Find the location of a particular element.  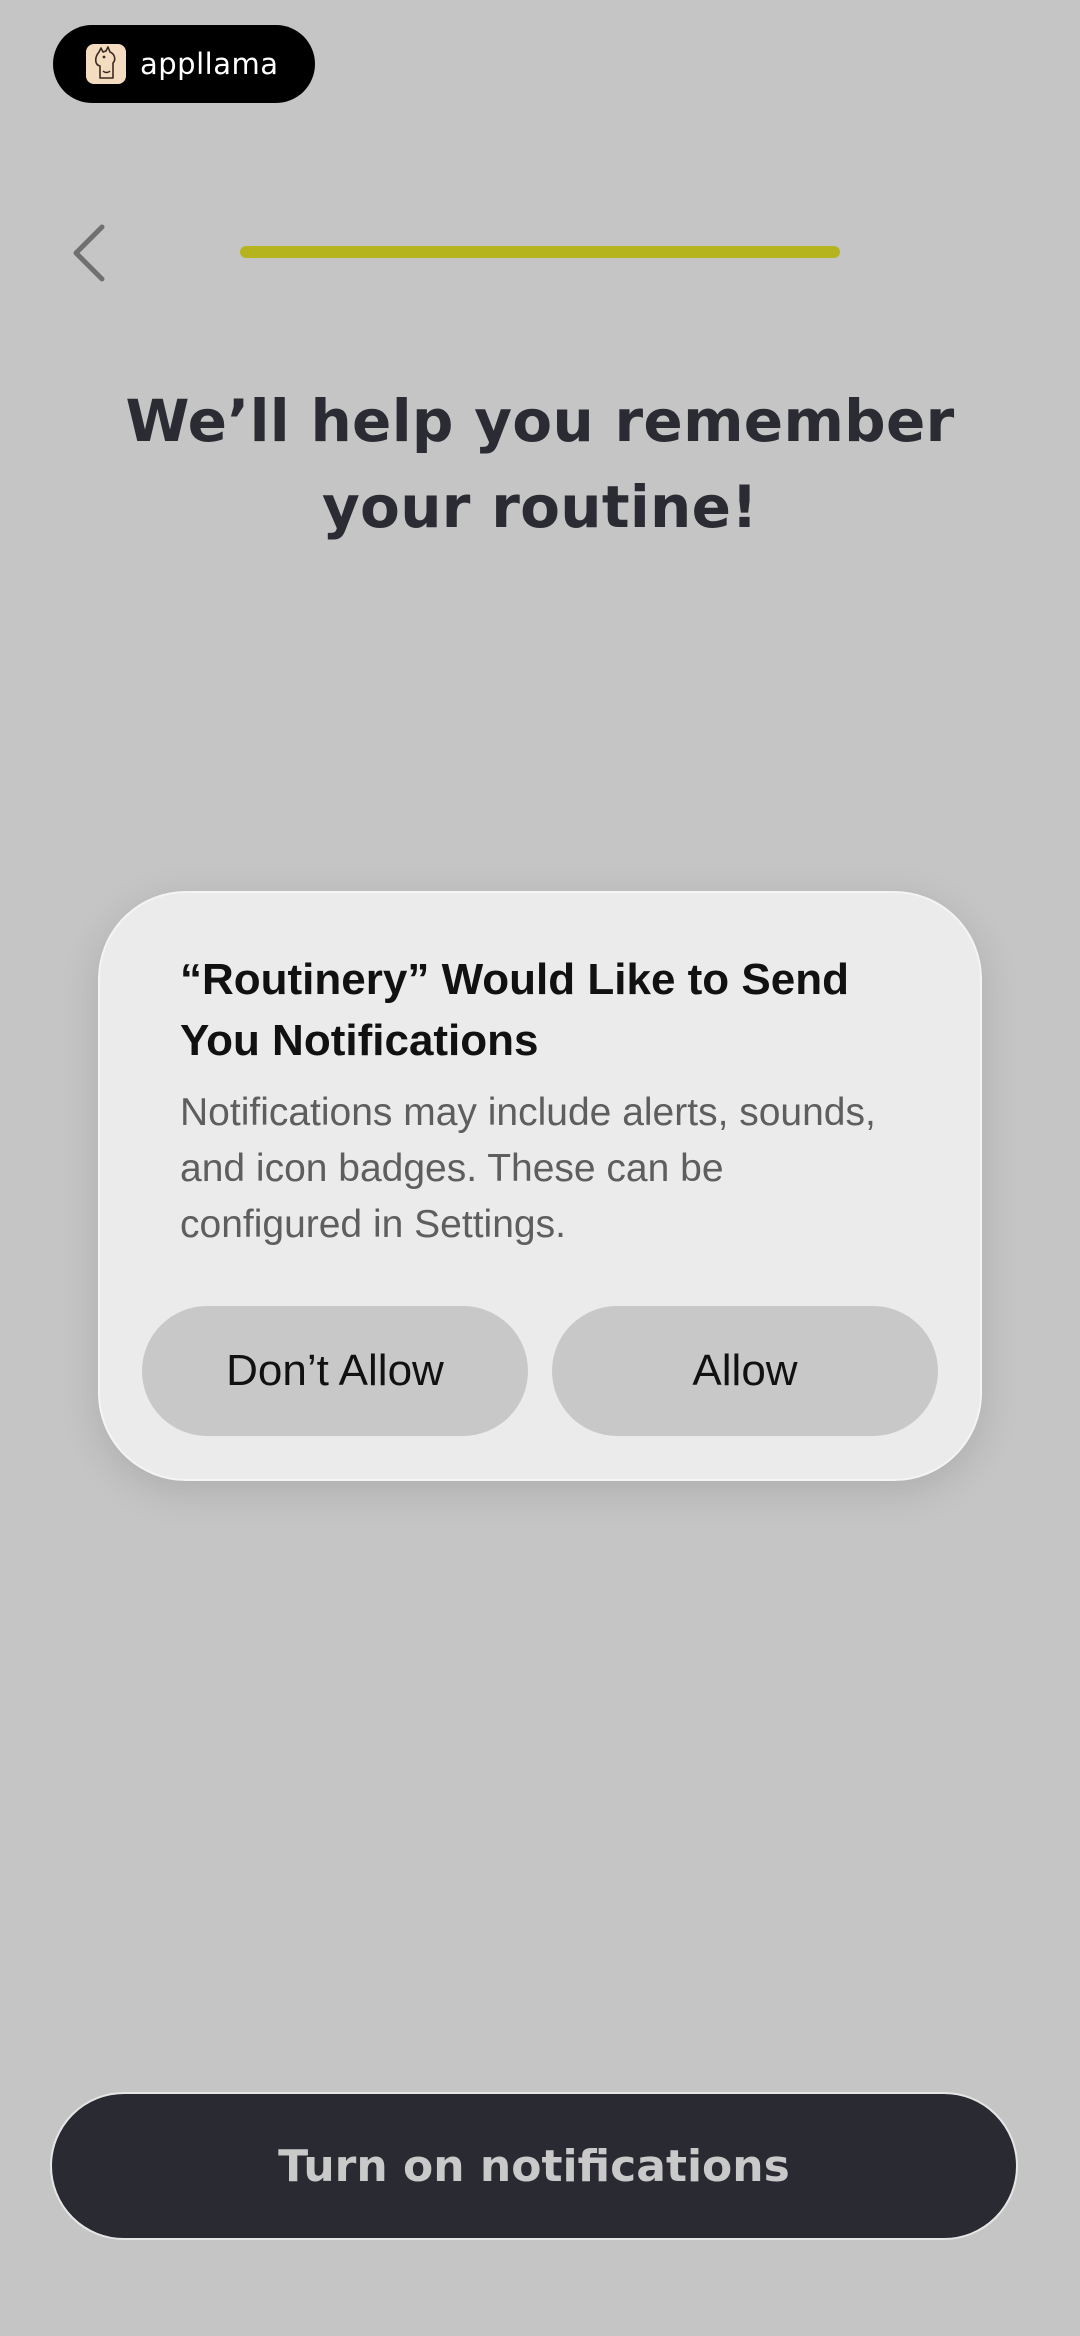

dont-allow-button: Don’t Allow is located at coordinates (335, 1371).